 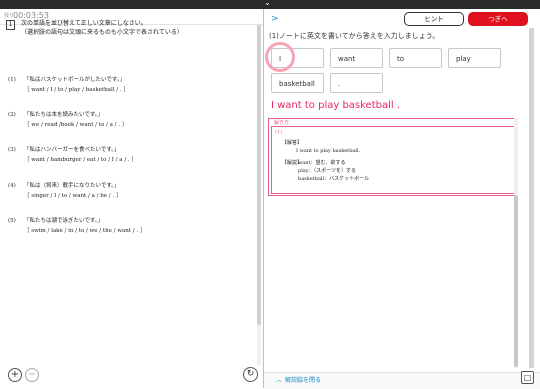 What do you see at coordinates (12, 221) in the screenshot?
I see `question-num: (5)` at bounding box center [12, 221].